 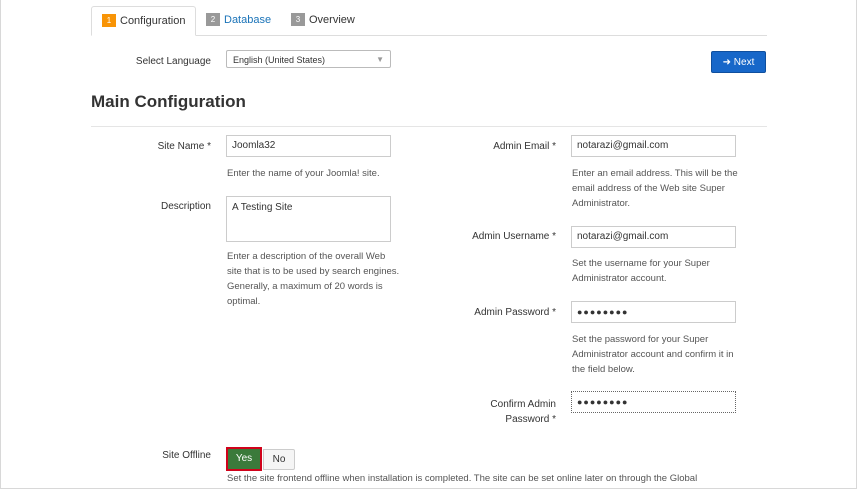 What do you see at coordinates (173, 61) in the screenshot?
I see `select-language-label: Select Language` at bounding box center [173, 61].